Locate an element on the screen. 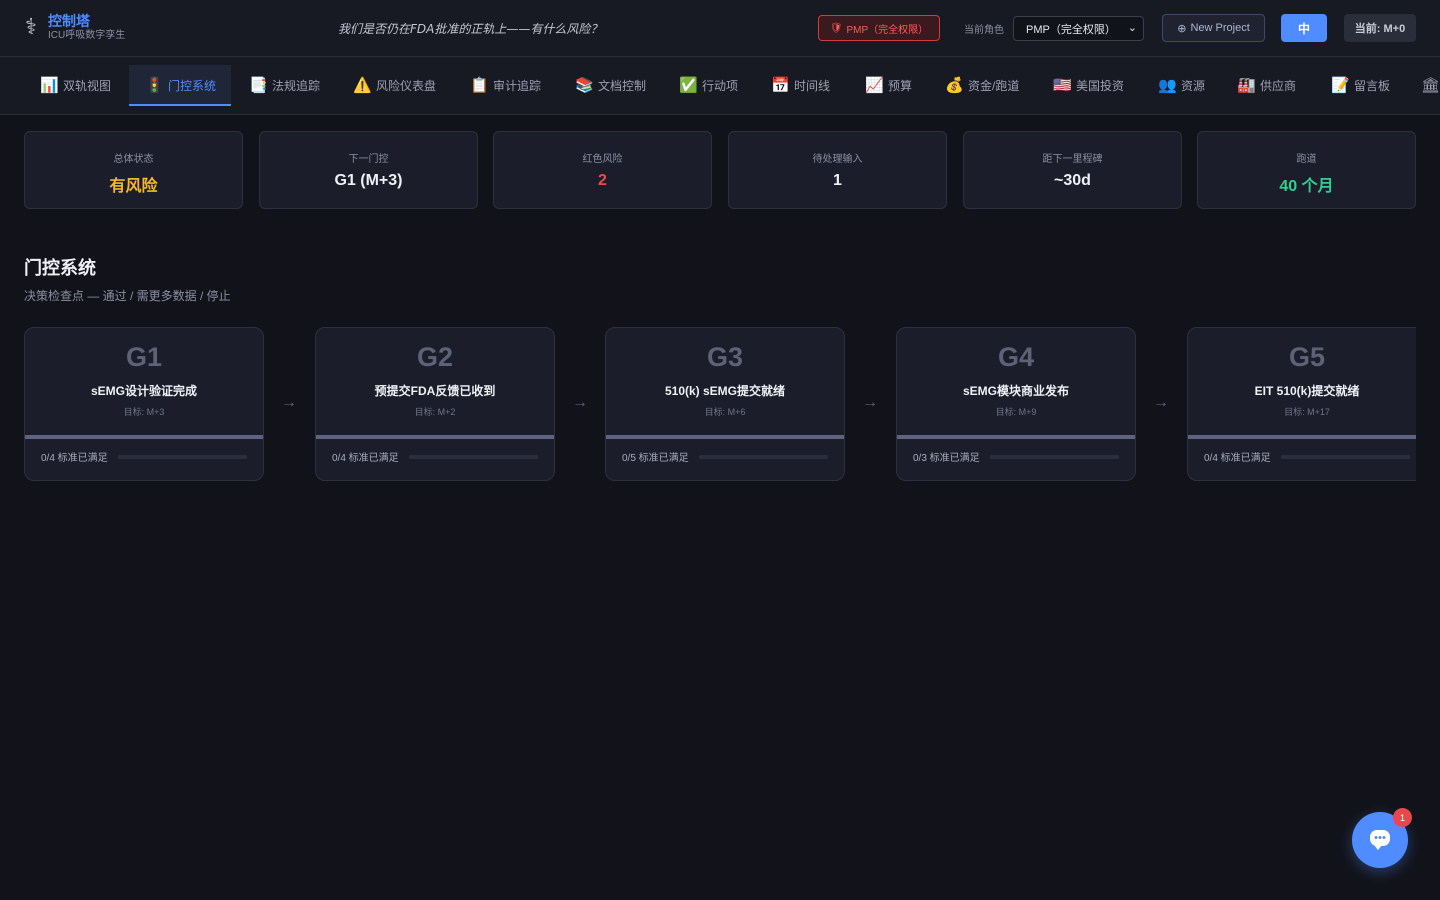 This screenshot has width=1440, height=900. gate-name: 510(k) sEMG提交就绪 is located at coordinates (725, 391).